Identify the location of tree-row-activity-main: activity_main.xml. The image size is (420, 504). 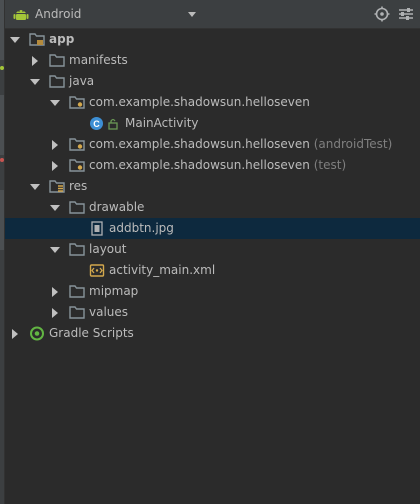
(212, 270).